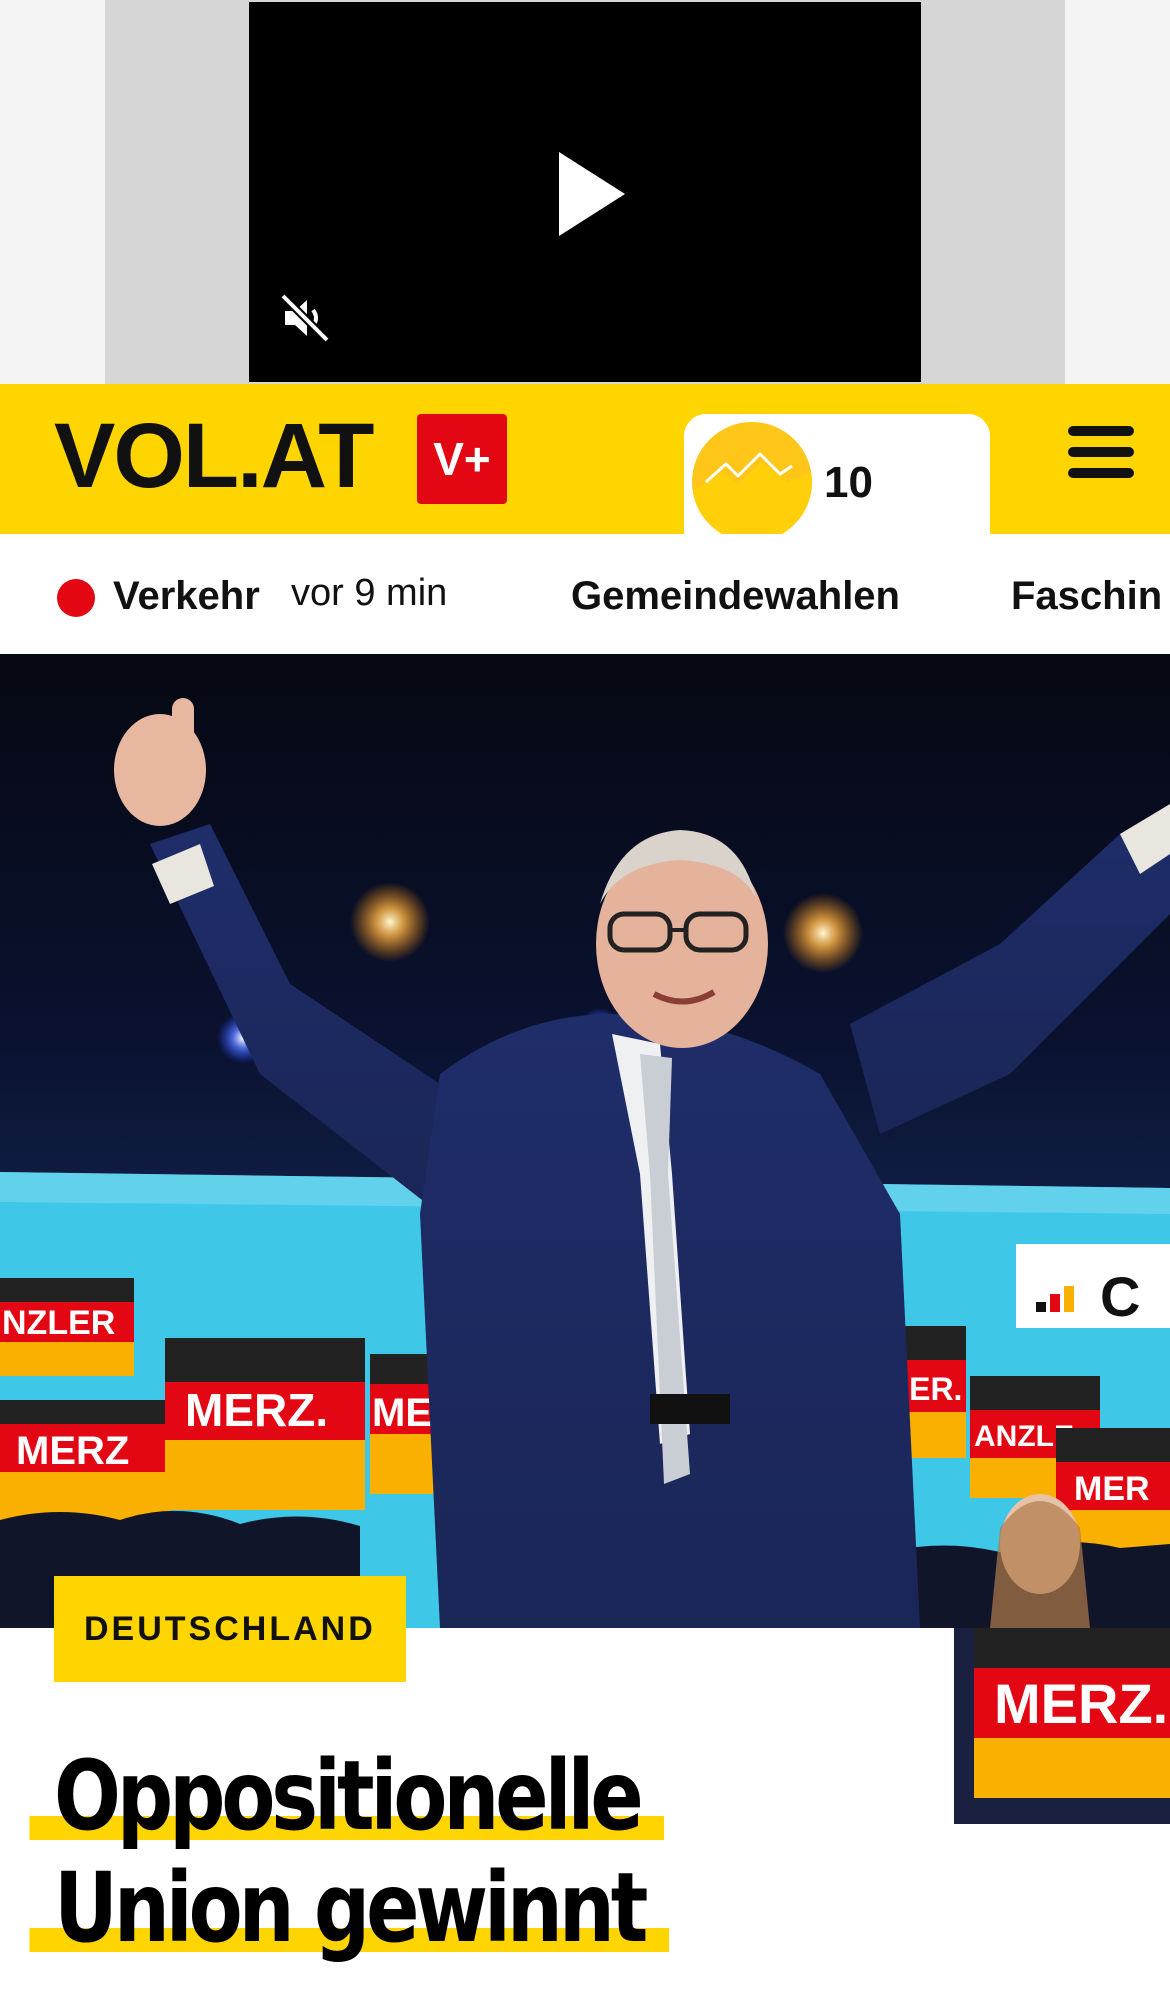  Describe the element at coordinates (752, 482) in the screenshot. I see `weather-mountain-icon` at that location.